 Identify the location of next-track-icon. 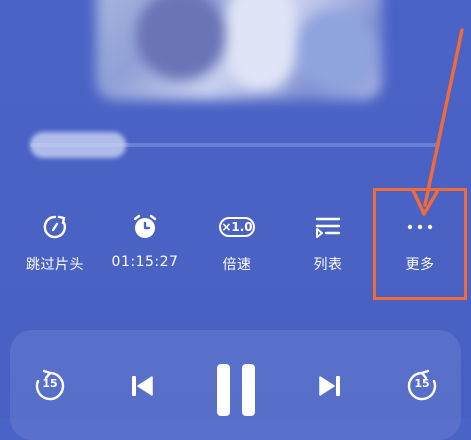
(329, 386).